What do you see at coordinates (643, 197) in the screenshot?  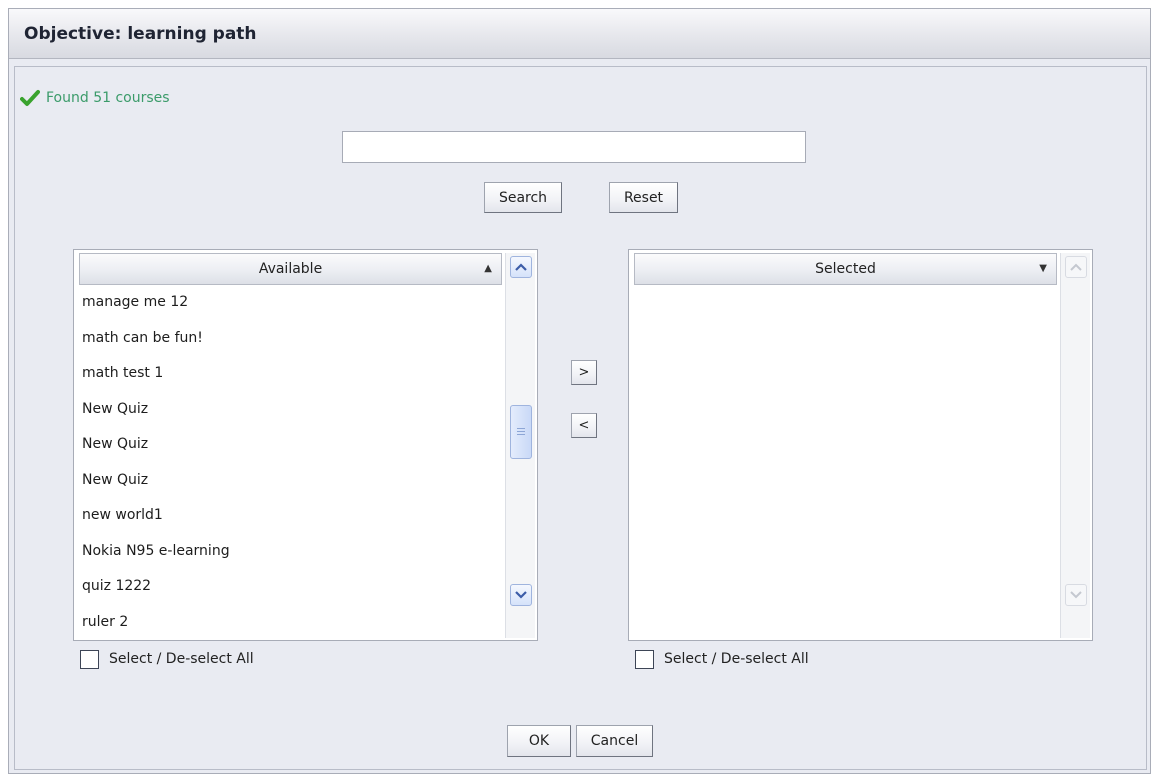 I see `reset-button: Reset` at bounding box center [643, 197].